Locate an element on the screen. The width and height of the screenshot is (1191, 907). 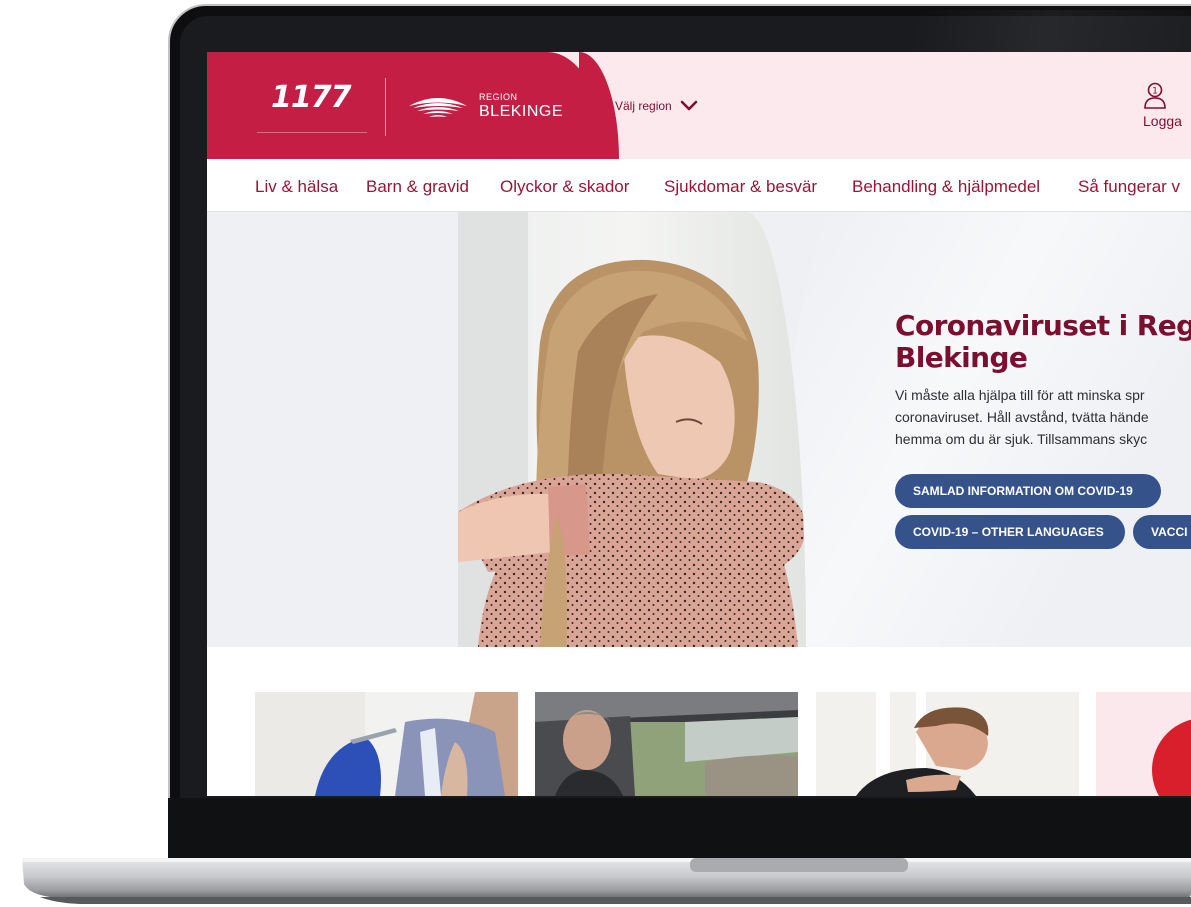
card-cough-etiquette is located at coordinates (947, 744).